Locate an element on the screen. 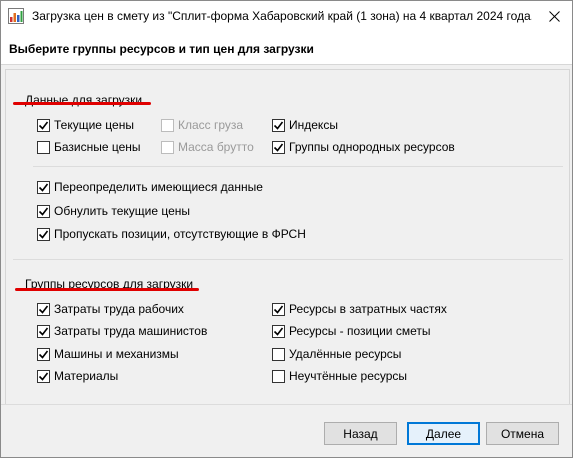 The image size is (573, 458). checkbox-label: Неучтённые ресурсы is located at coordinates (348, 376).